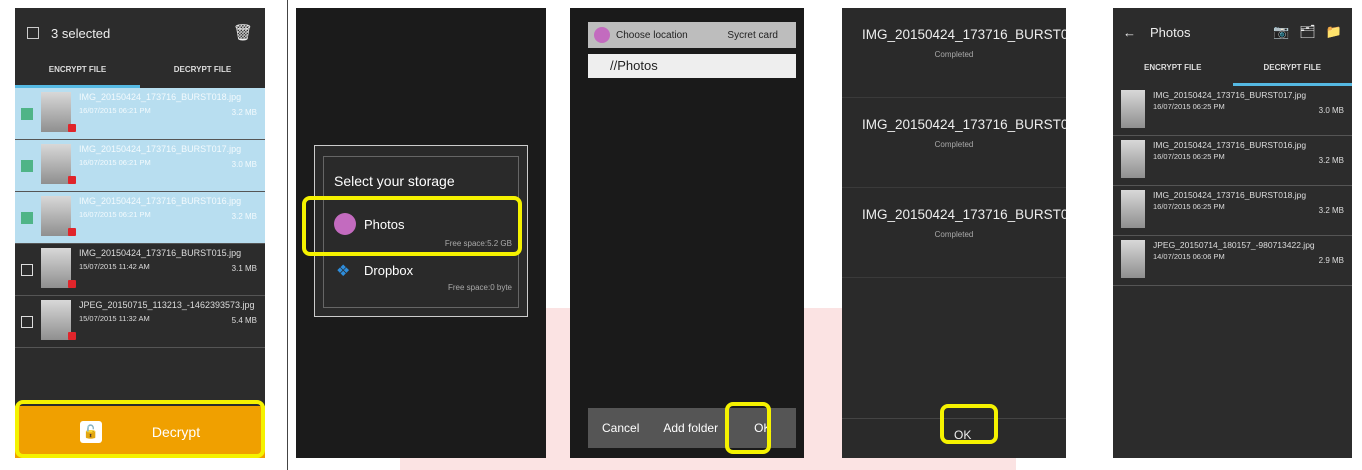 This screenshot has height=470, width=1362. What do you see at coordinates (33, 33) in the screenshot?
I see `select-all-checkbox` at bounding box center [33, 33].